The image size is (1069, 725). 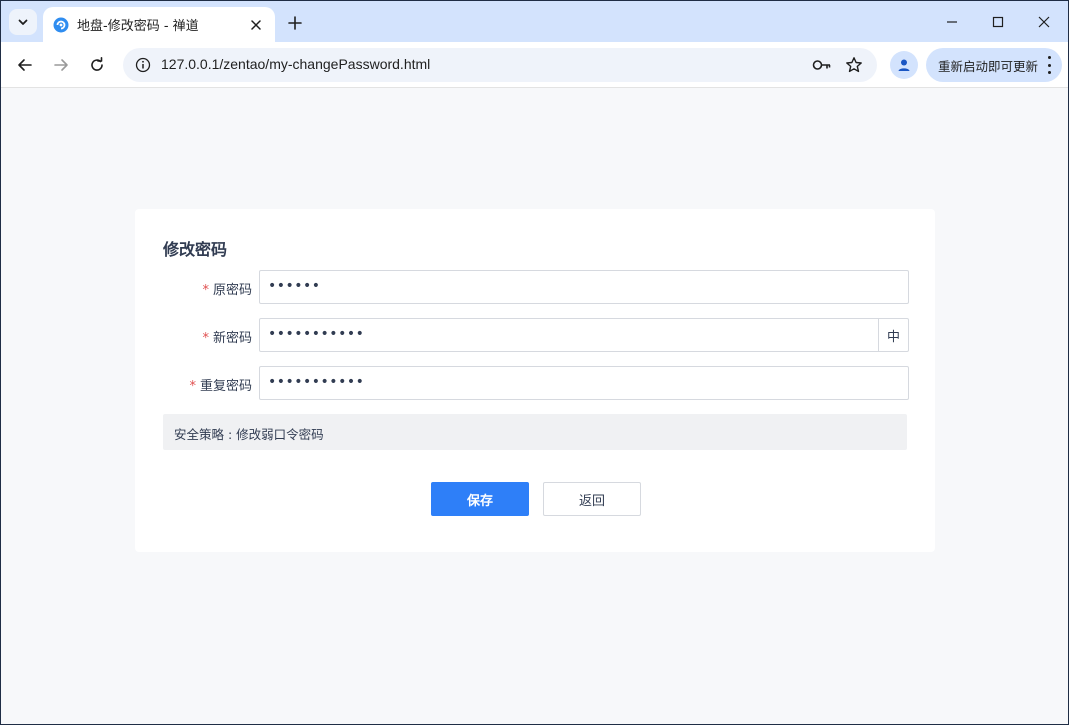 I want to click on panel-title: 修改密码, so click(x=195, y=249).